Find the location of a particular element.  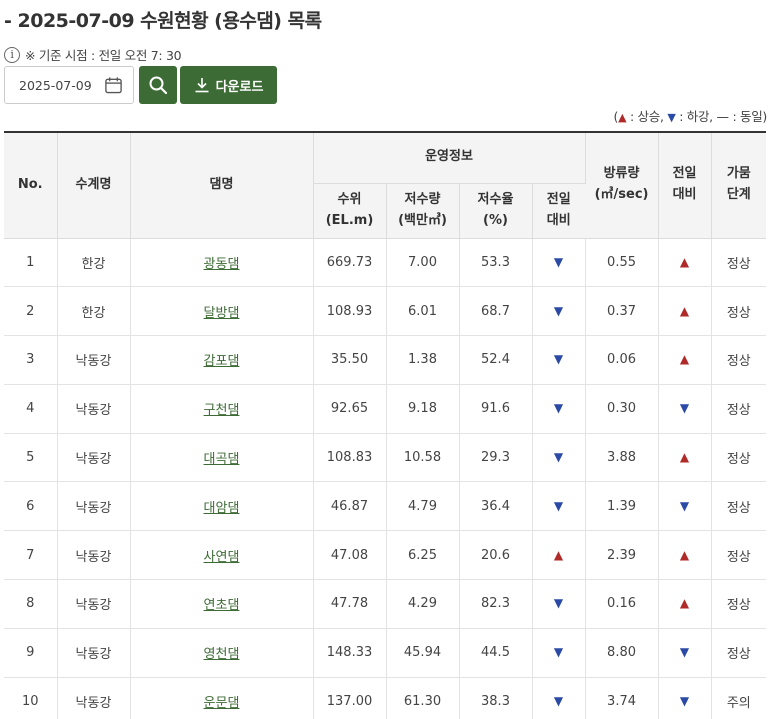

cell-dam: 운문댐 is located at coordinates (222, 698).